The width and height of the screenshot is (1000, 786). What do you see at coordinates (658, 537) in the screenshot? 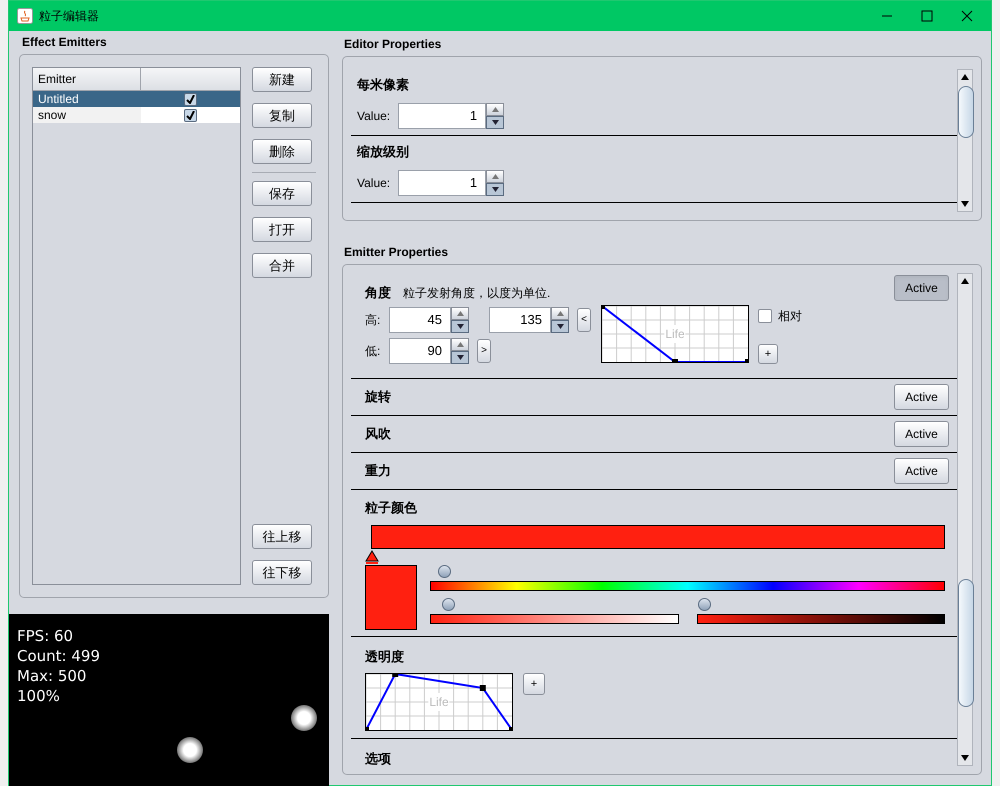
I see `gradient-bar` at bounding box center [658, 537].